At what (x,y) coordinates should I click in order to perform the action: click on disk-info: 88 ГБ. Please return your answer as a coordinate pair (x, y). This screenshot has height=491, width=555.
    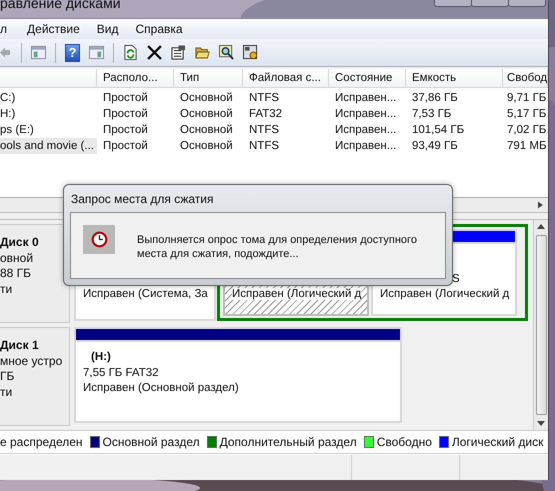
    Looking at the image, I should click on (16, 274).